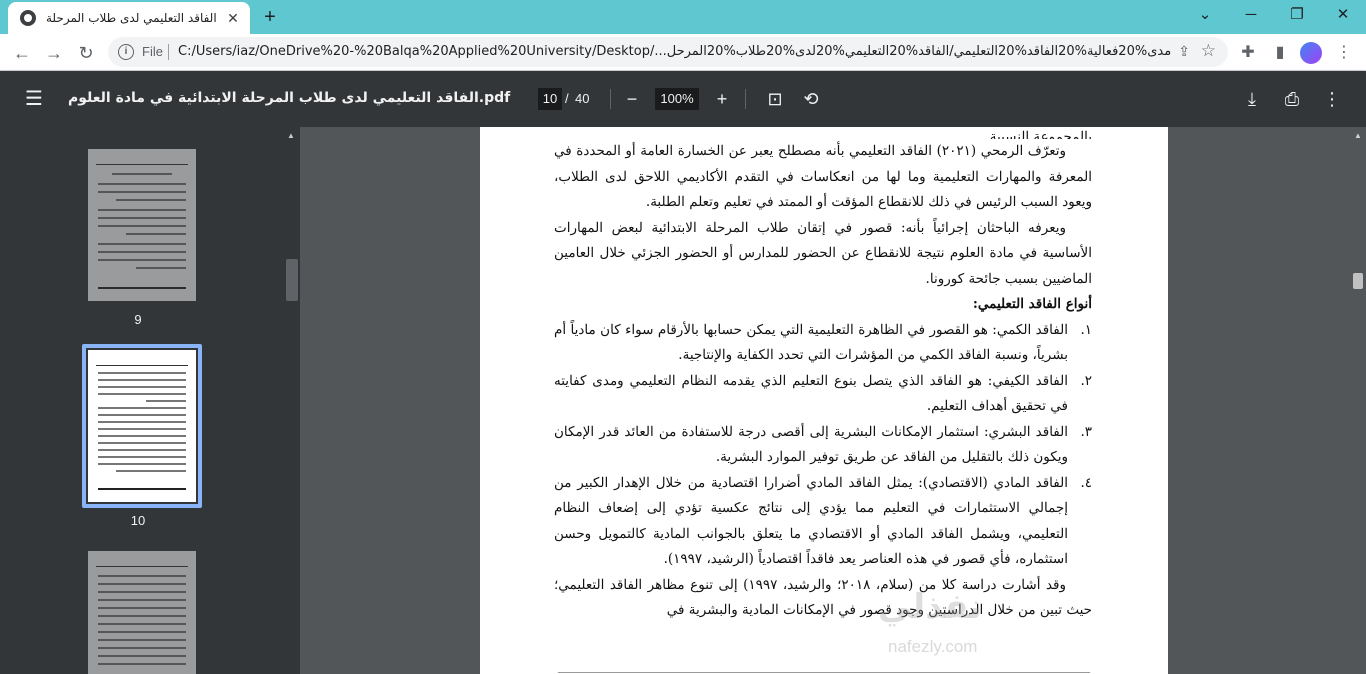 The height and width of the screenshot is (674, 1366). Describe the element at coordinates (1311, 53) in the screenshot. I see `profile-avatar` at that location.